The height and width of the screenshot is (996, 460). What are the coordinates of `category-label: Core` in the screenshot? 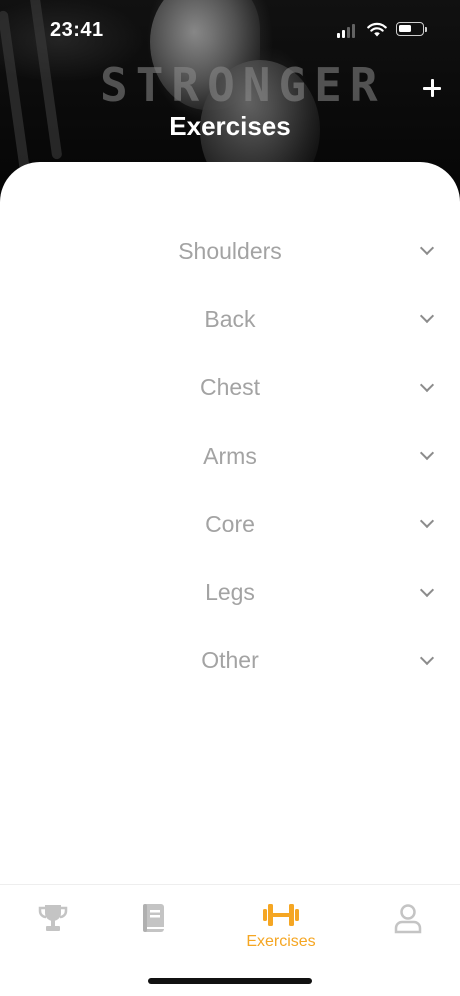 It's located at (230, 523).